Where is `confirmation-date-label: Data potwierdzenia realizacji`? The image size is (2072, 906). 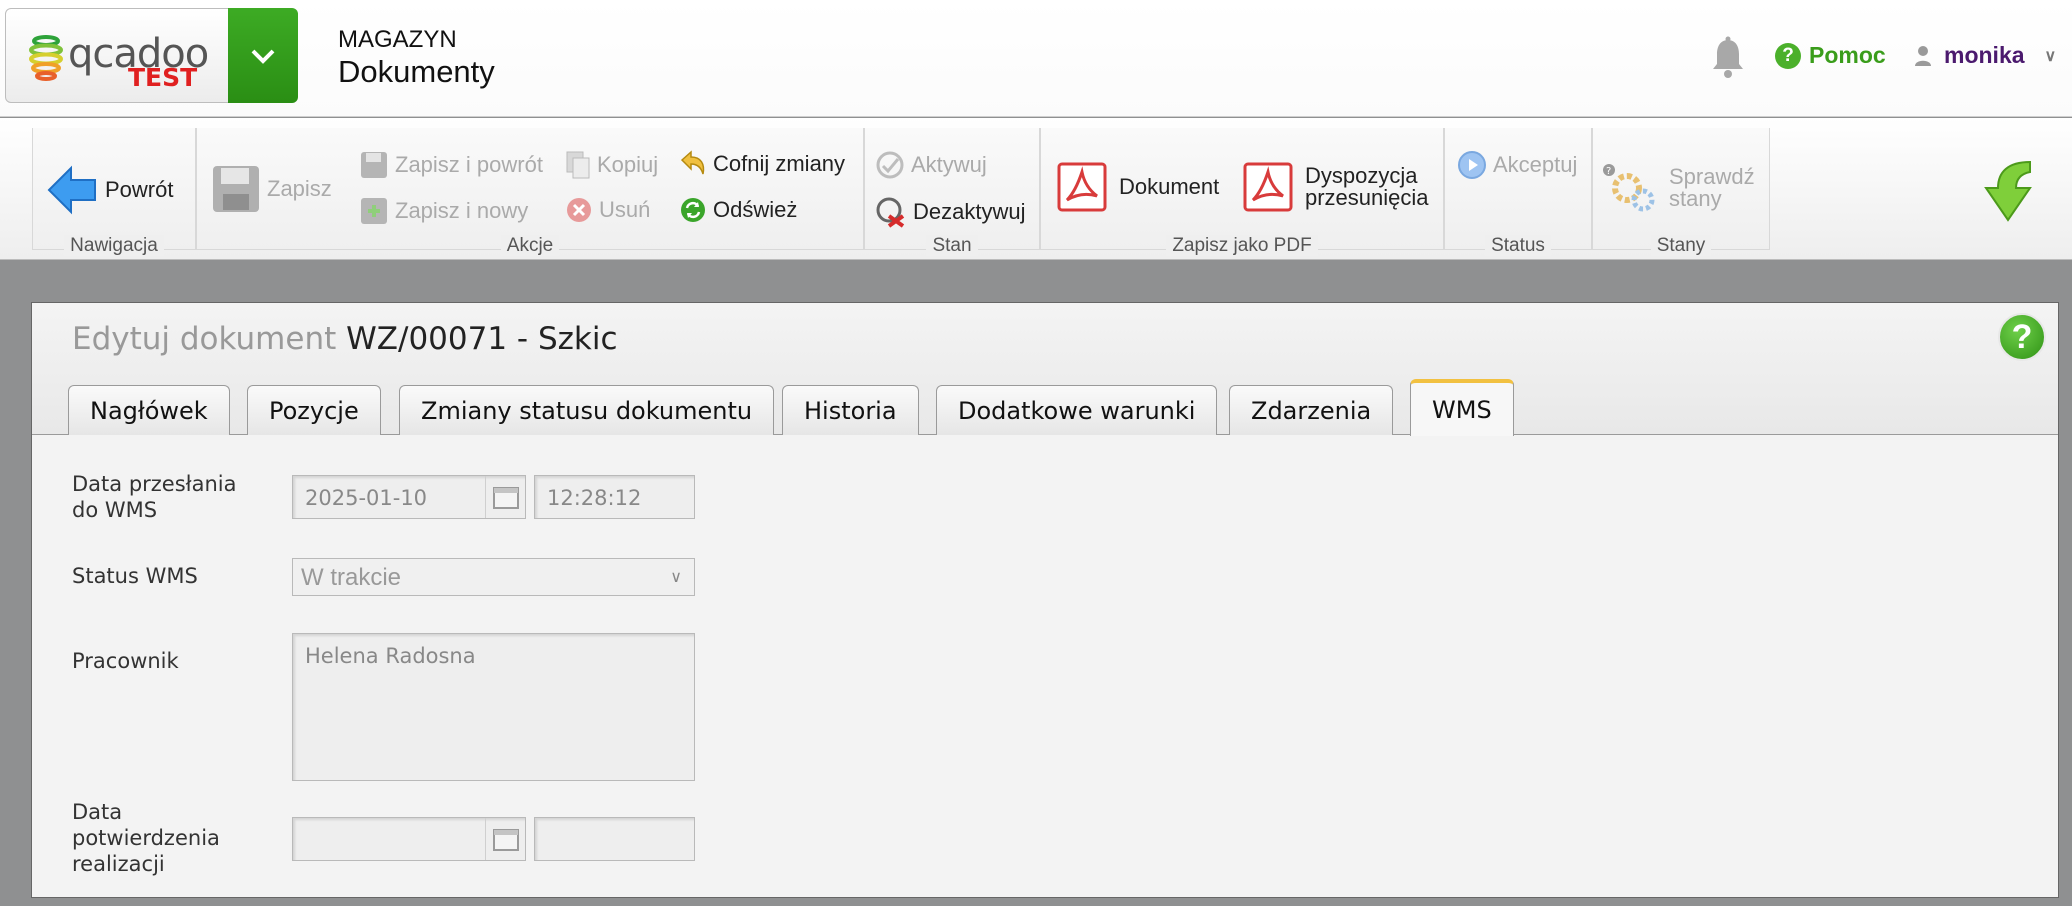
confirmation-date-label: Data potwierdzenia realizacji is located at coordinates (146, 838).